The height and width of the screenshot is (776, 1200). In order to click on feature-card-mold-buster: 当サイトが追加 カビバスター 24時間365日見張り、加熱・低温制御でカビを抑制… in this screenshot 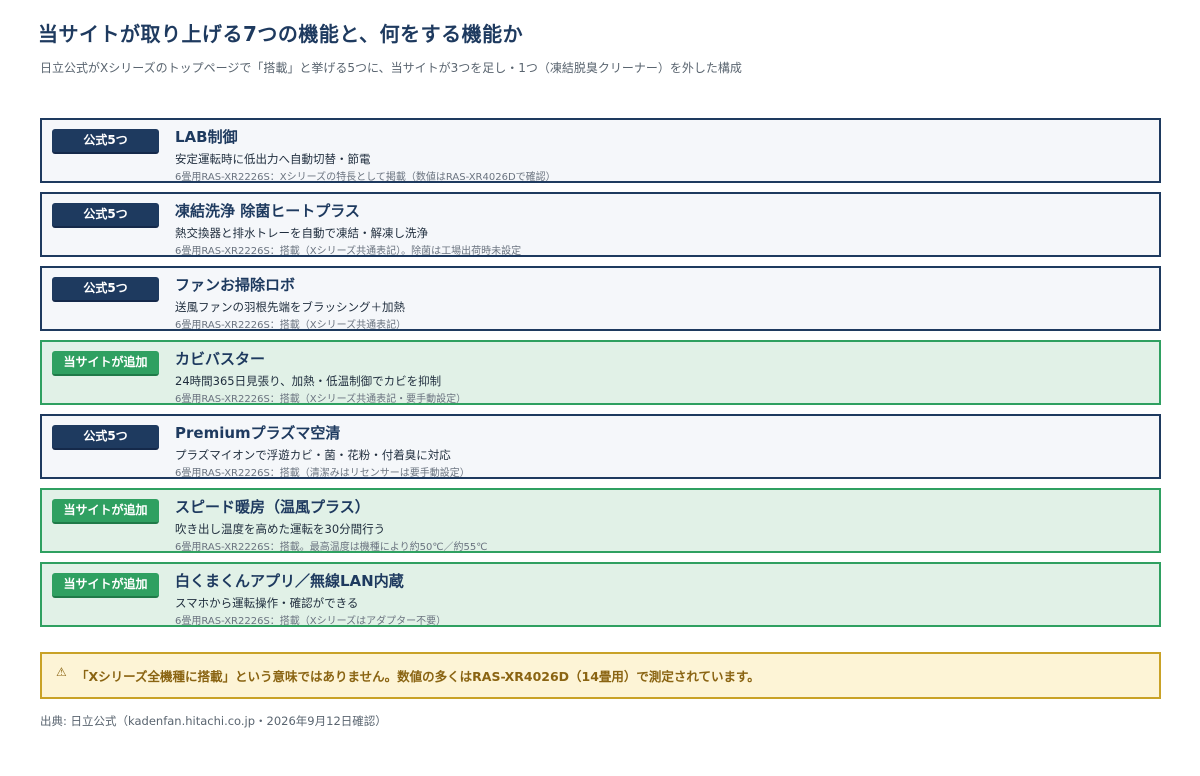, I will do `click(600, 372)`.